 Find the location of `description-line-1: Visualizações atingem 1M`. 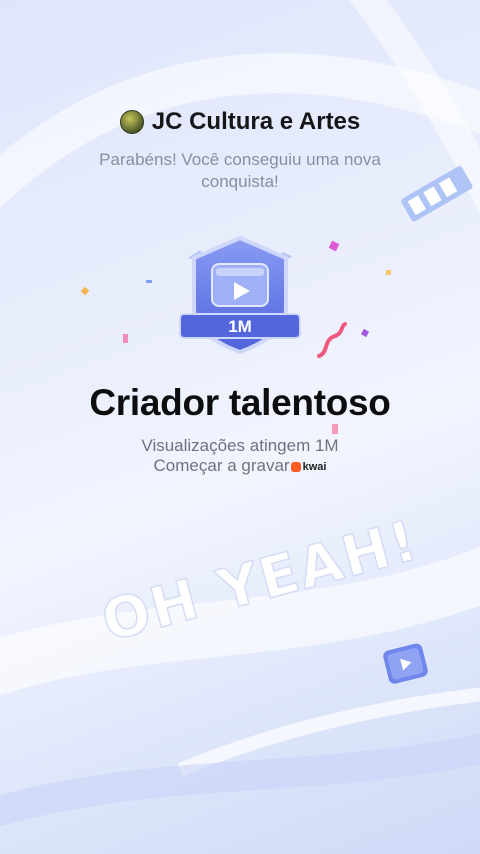

description-line-1: Visualizações atingem 1M is located at coordinates (240, 445).